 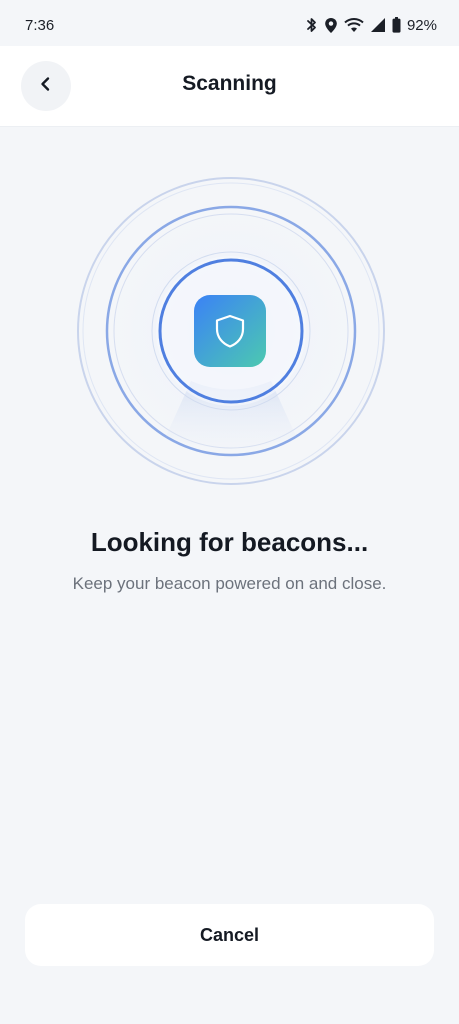 I want to click on status-icons: 92%, so click(x=371, y=25).